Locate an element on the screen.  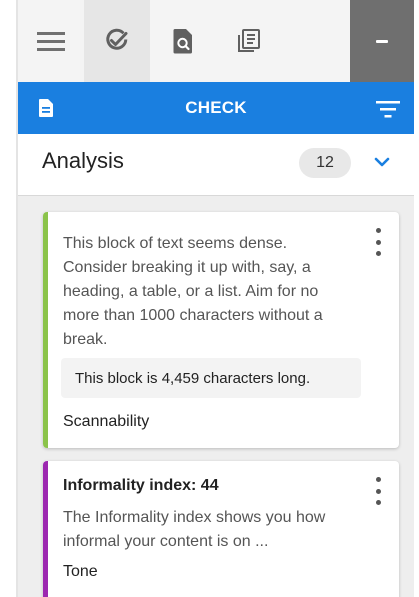
chevron-down-icon is located at coordinates (382, 162).